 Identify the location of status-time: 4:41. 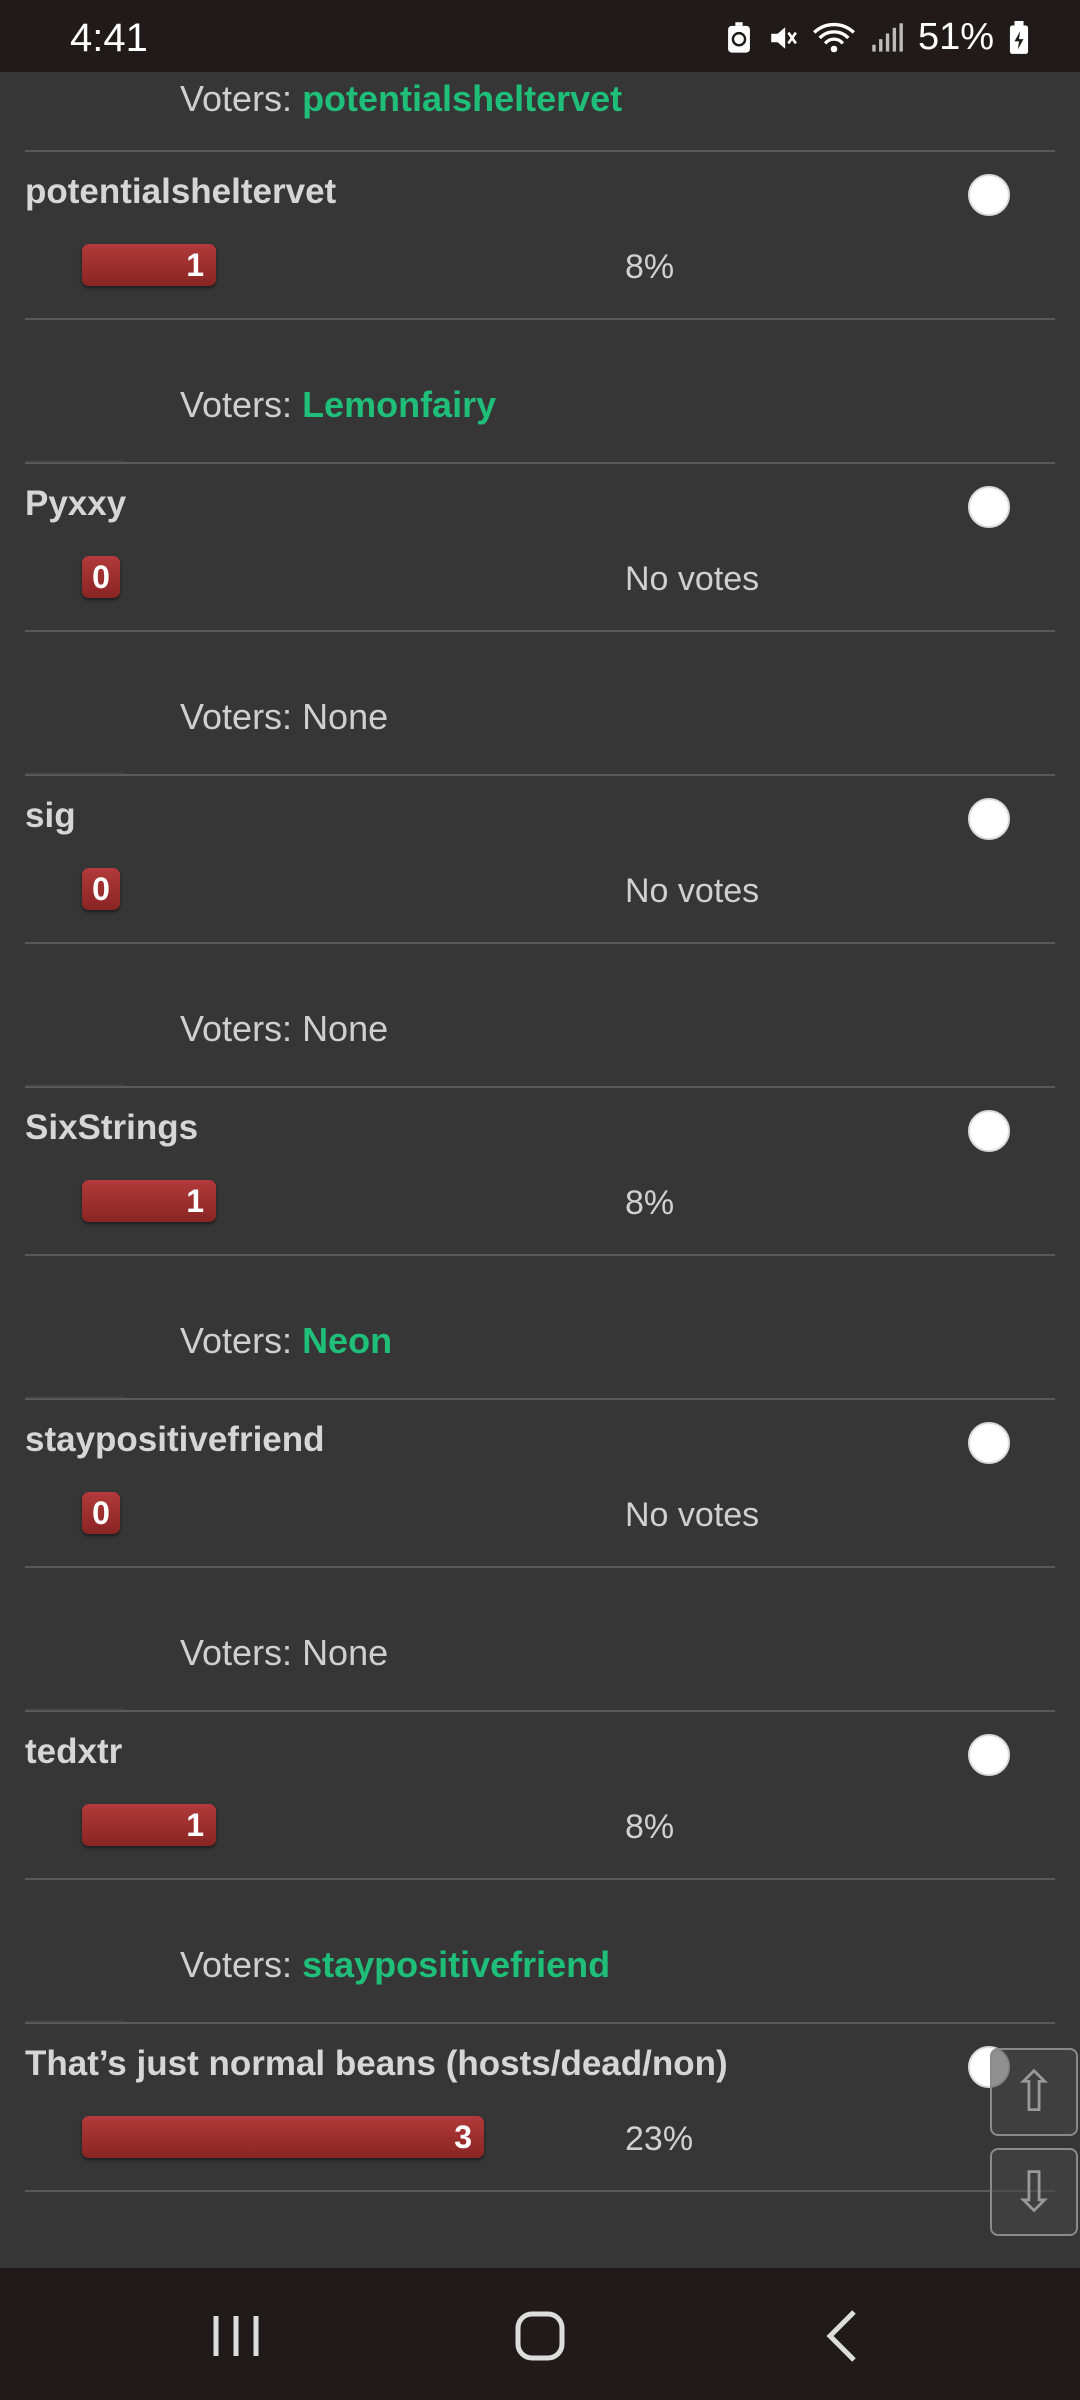
(109, 38).